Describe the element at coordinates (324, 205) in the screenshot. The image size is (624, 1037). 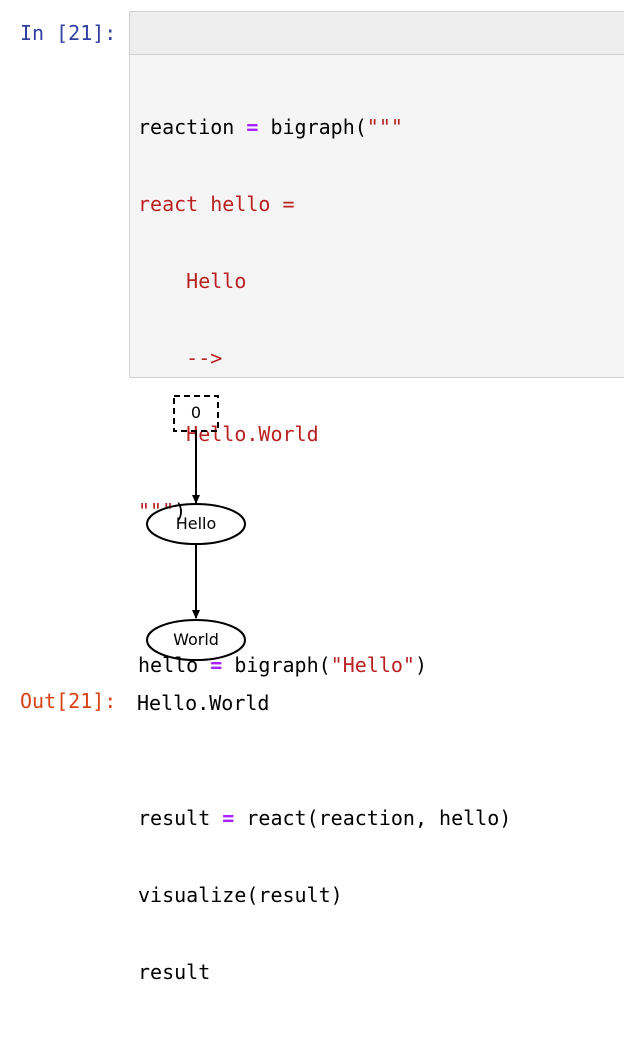
I see `code-line-2: react hello =` at that location.